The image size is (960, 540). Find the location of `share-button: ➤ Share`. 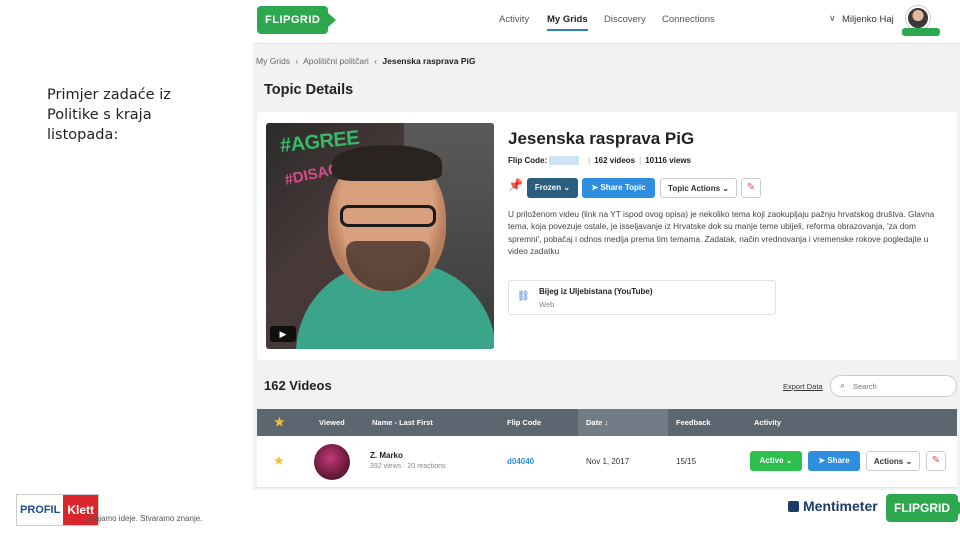

share-button: ➤ Share is located at coordinates (834, 461).